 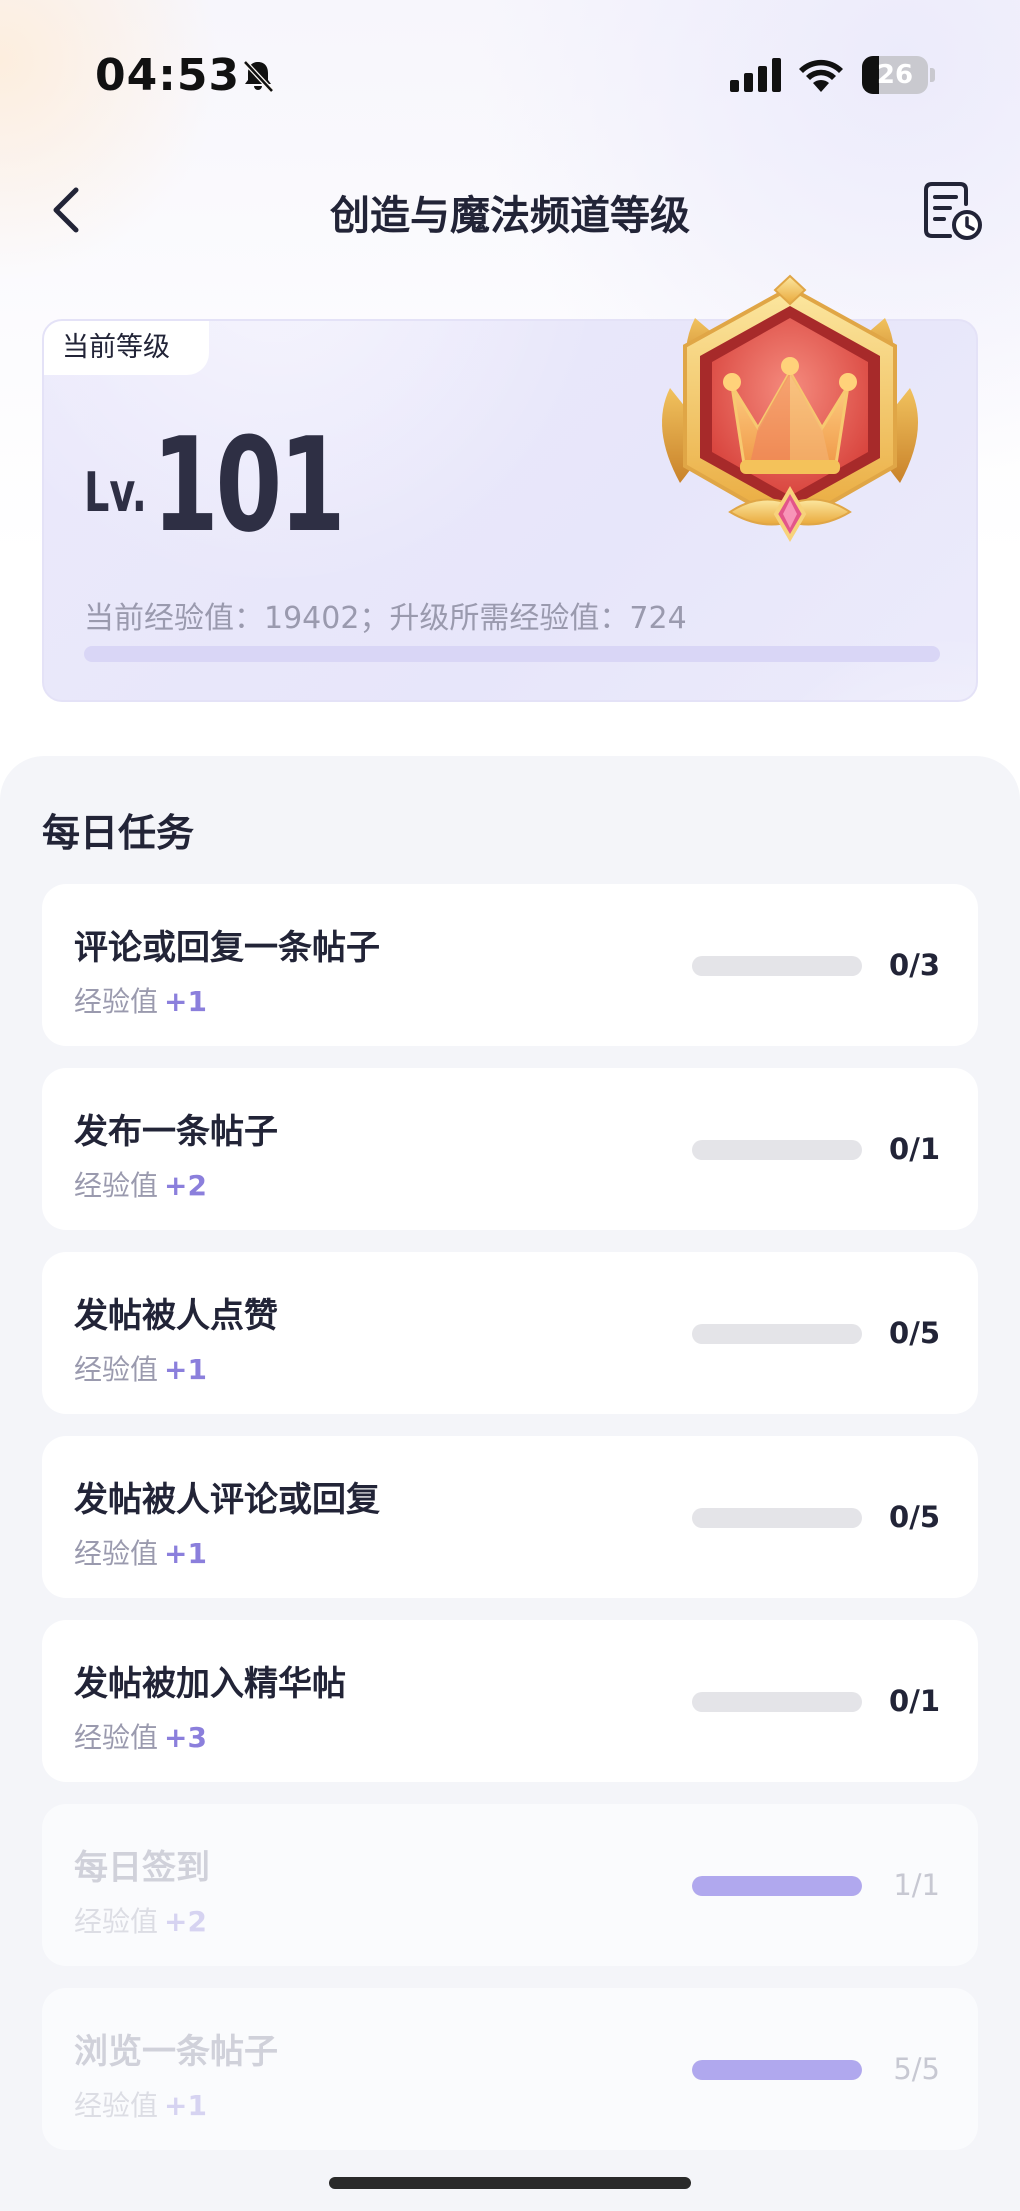 What do you see at coordinates (914, 965) in the screenshot?
I see `task-progress-text: 0/3` at bounding box center [914, 965].